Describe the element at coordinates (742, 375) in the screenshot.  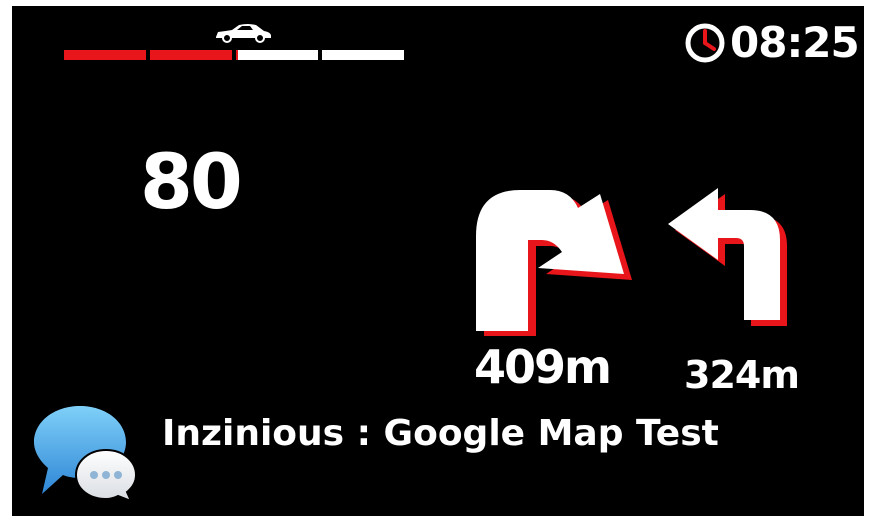
I see `following-turn-distance: 324m` at that location.